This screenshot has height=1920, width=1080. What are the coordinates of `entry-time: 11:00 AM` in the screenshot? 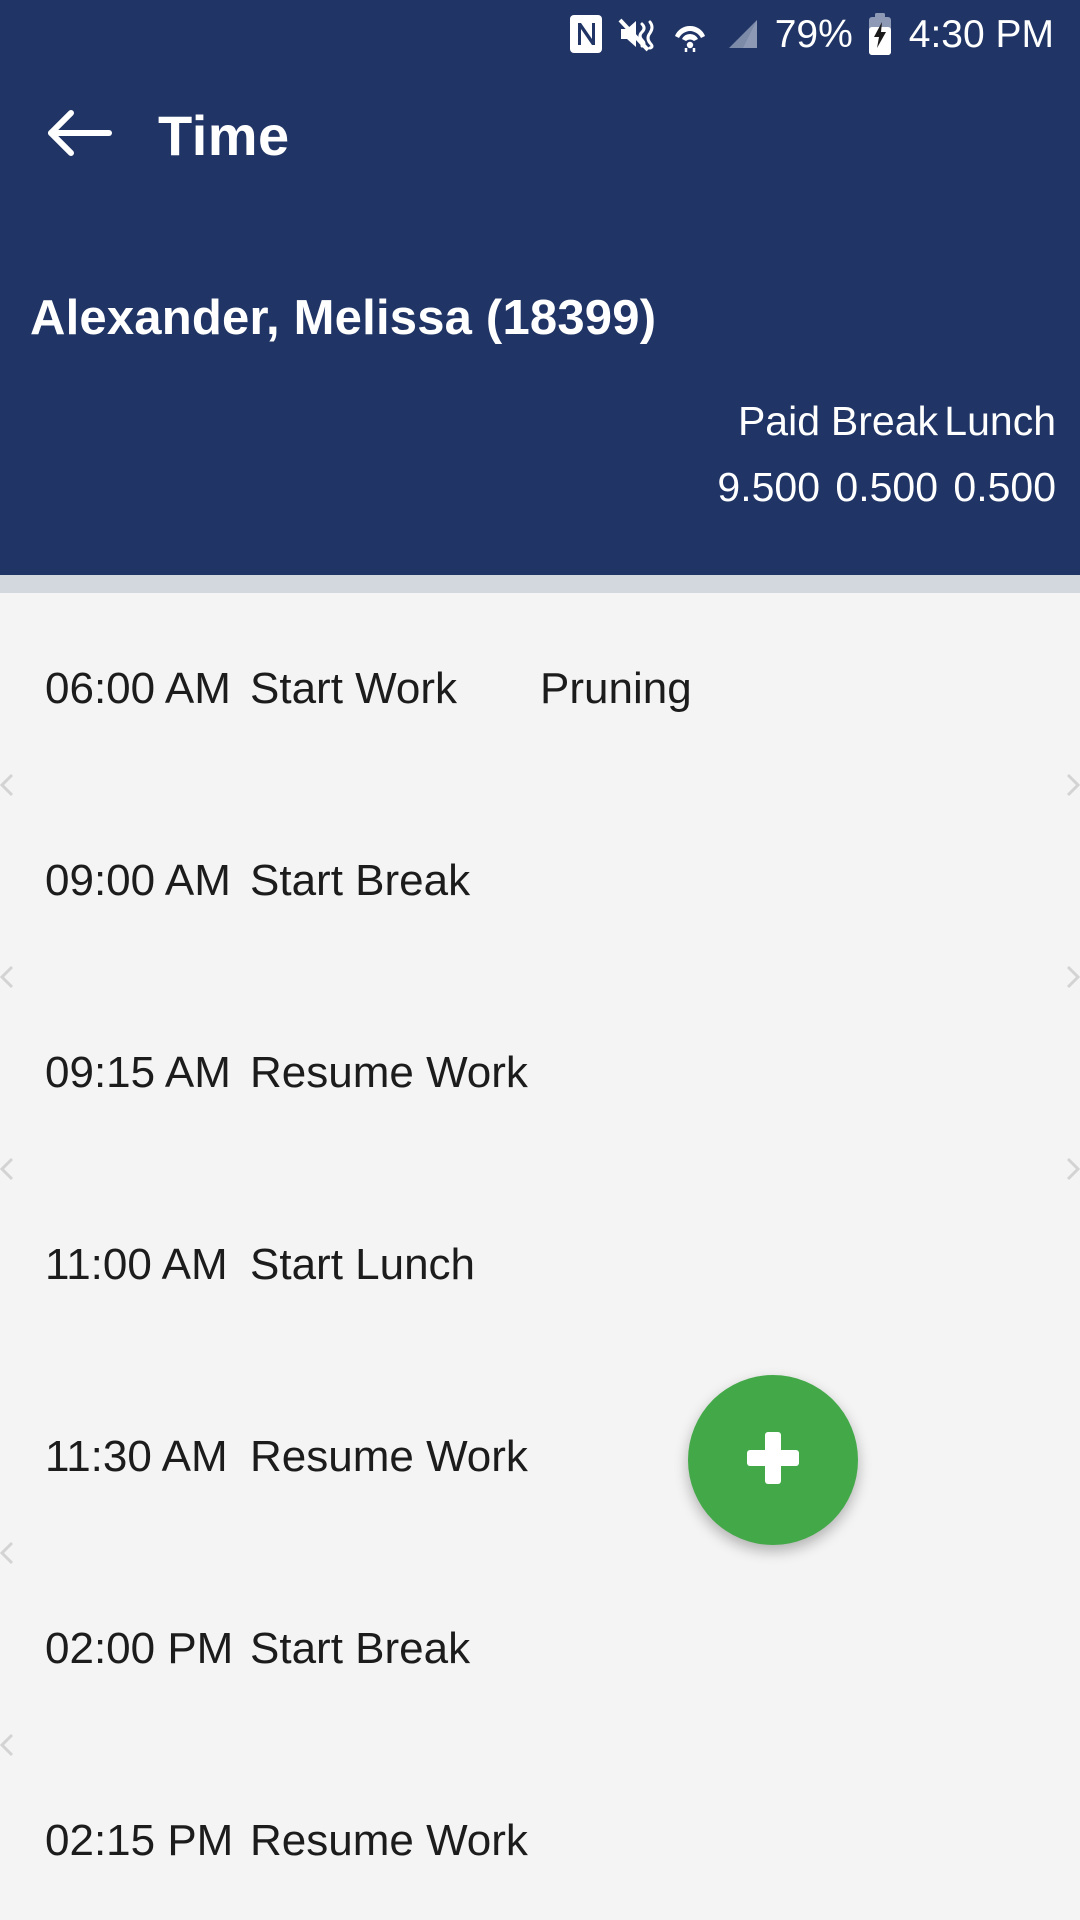 It's located at (136, 1264).